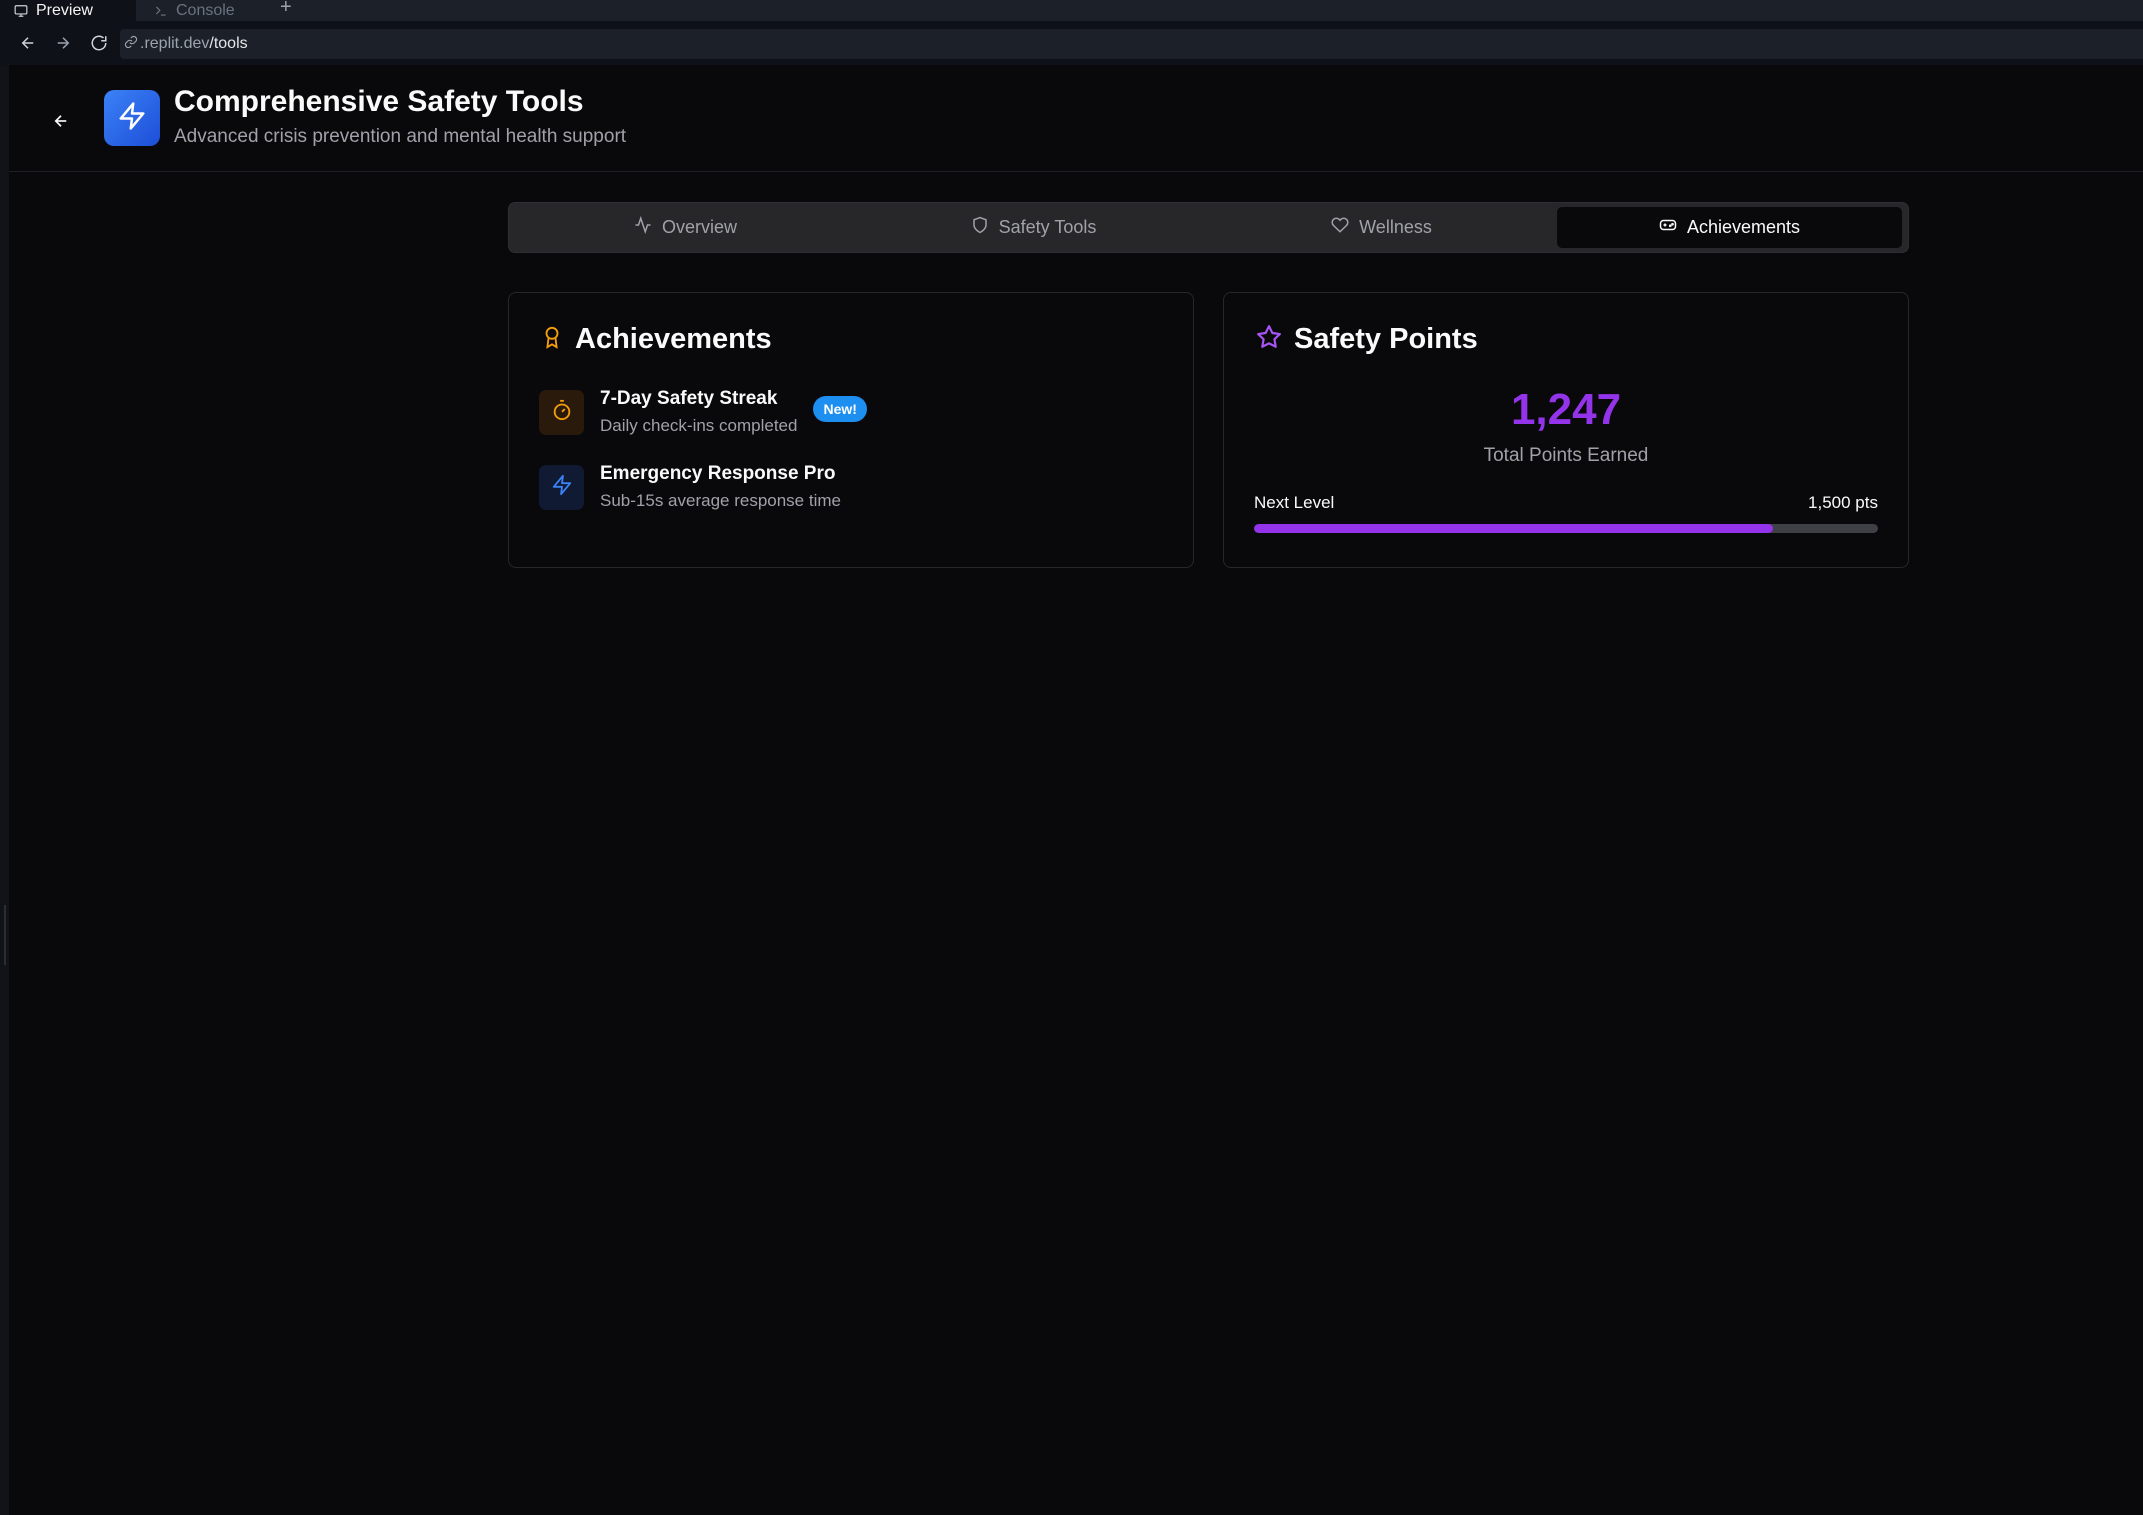  I want to click on level-progress-fill, so click(1513, 528).